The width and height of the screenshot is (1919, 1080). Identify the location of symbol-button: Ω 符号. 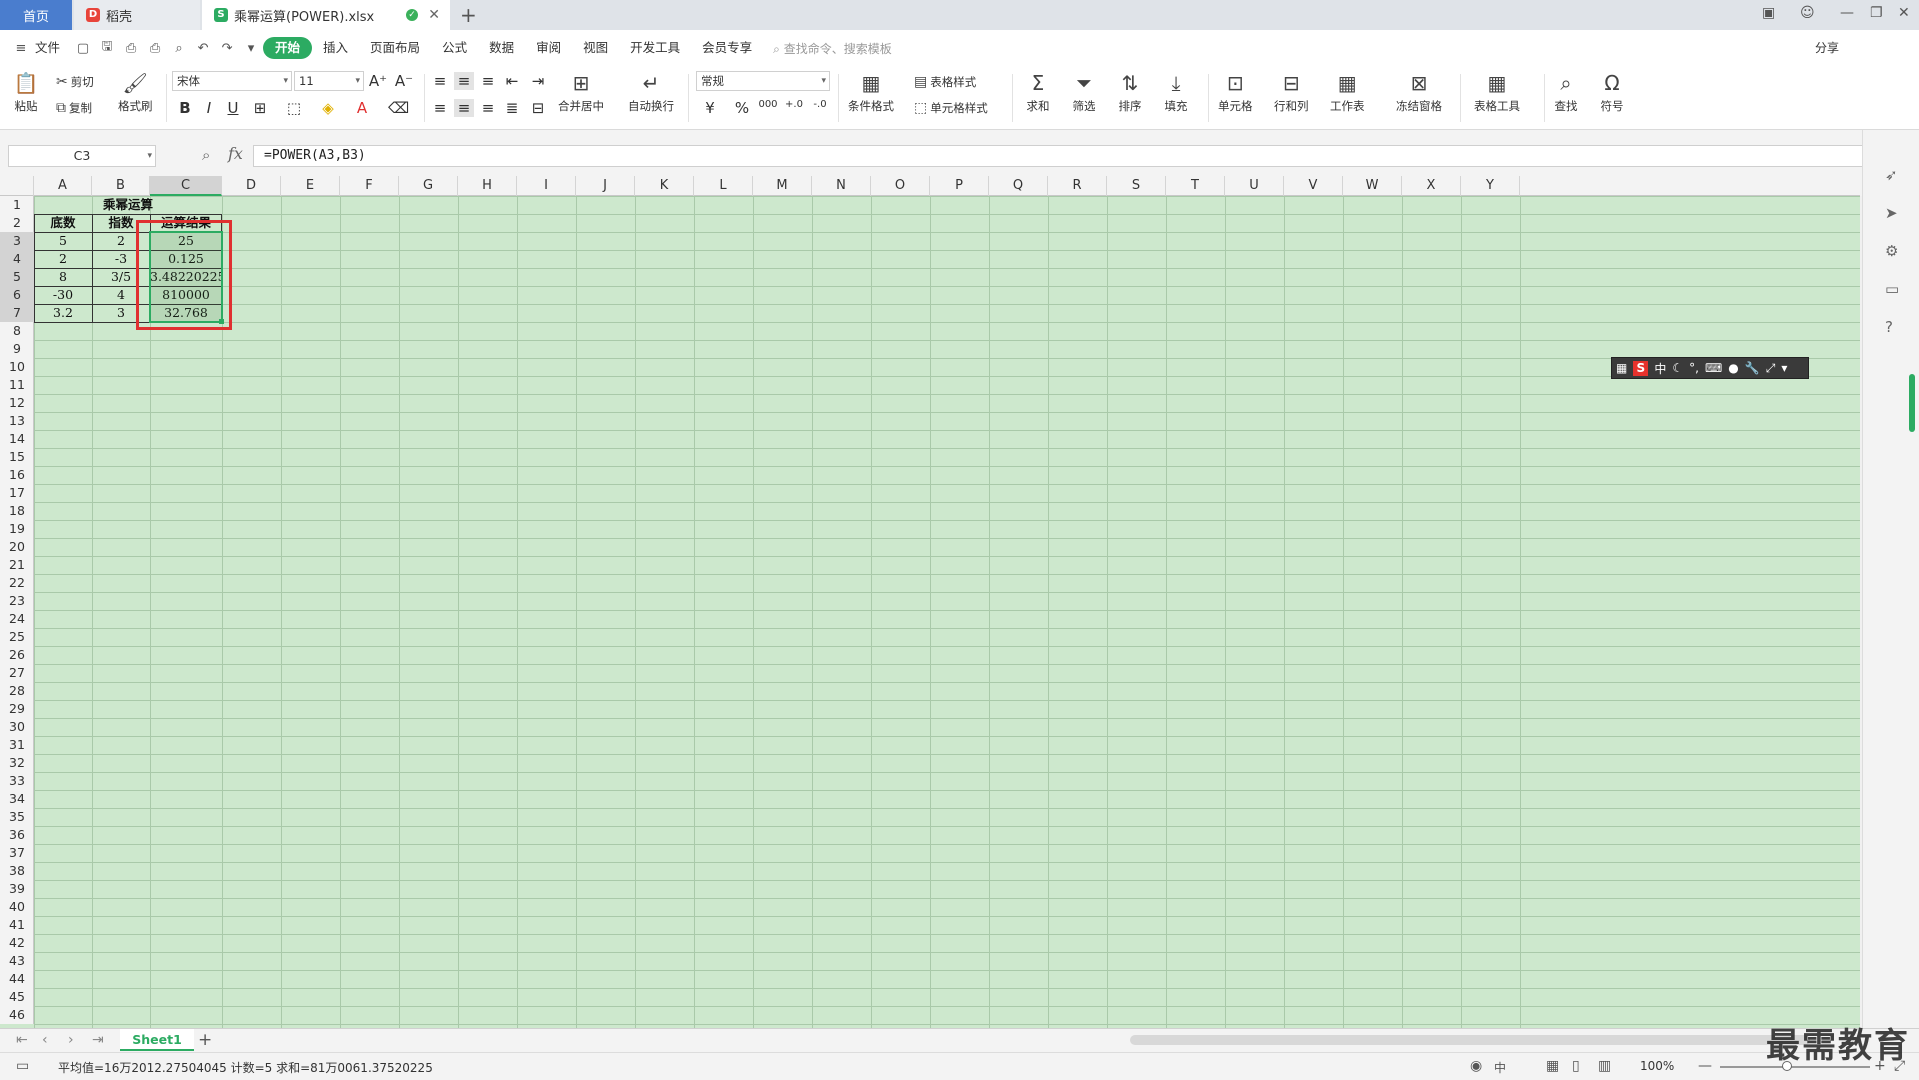
(1612, 92).